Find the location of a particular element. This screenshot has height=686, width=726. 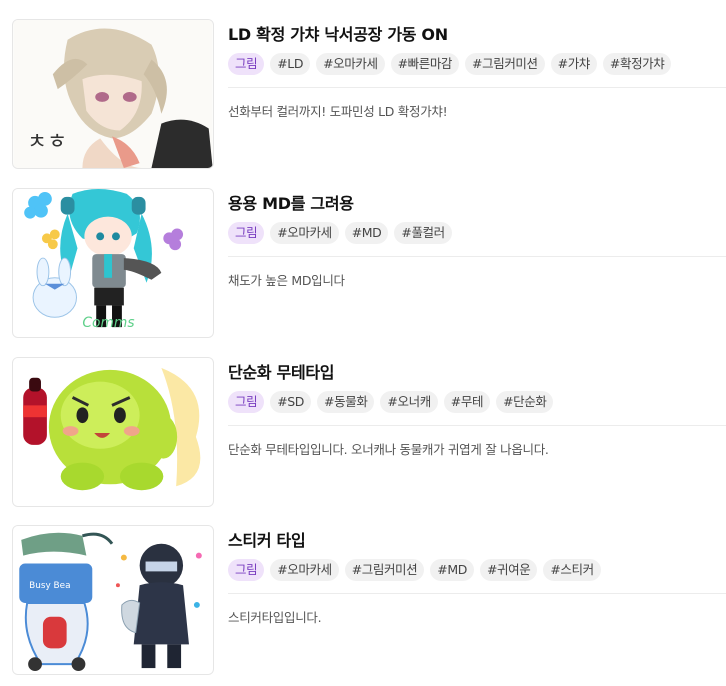

tag-chip: #단순화 is located at coordinates (525, 402).